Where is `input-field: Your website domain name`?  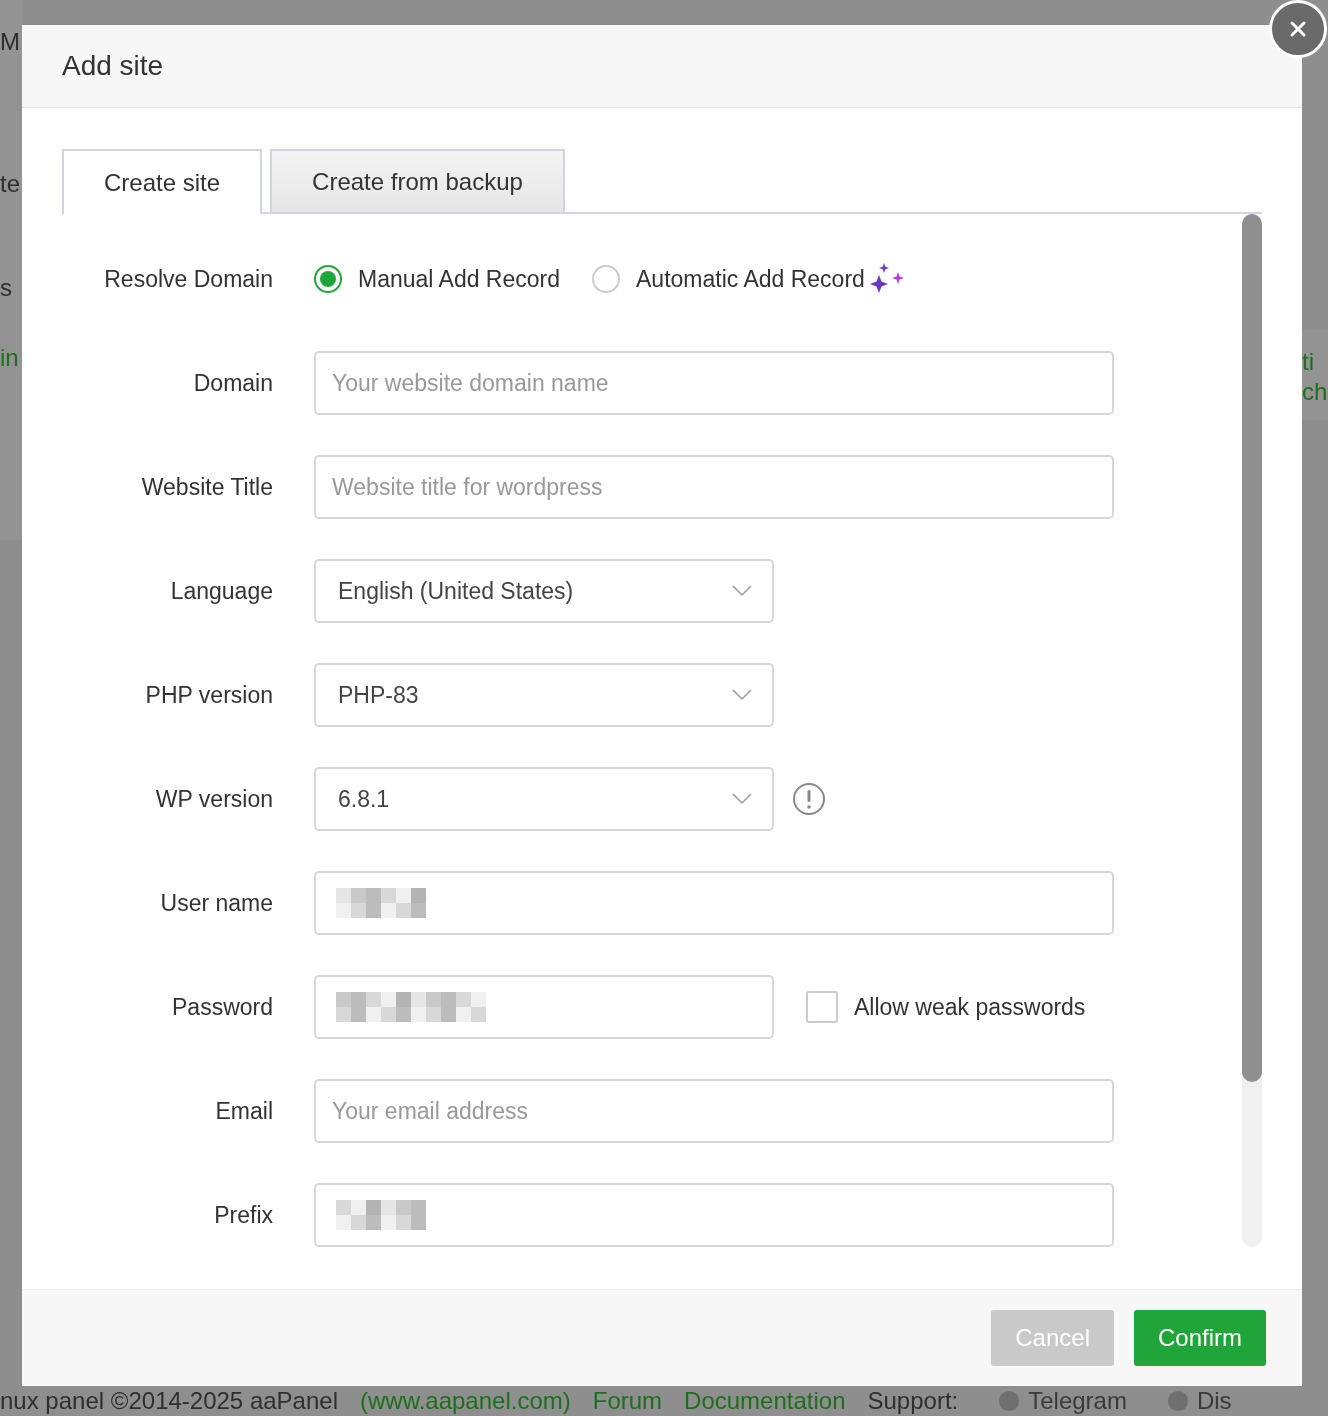
input-field: Your website domain name is located at coordinates (714, 383).